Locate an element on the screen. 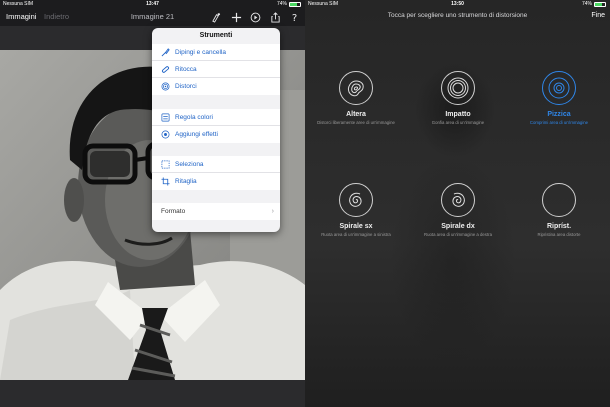 The width and height of the screenshot is (610, 407). tool-description: Ruota area di un'immagine a destra is located at coordinates (458, 234).